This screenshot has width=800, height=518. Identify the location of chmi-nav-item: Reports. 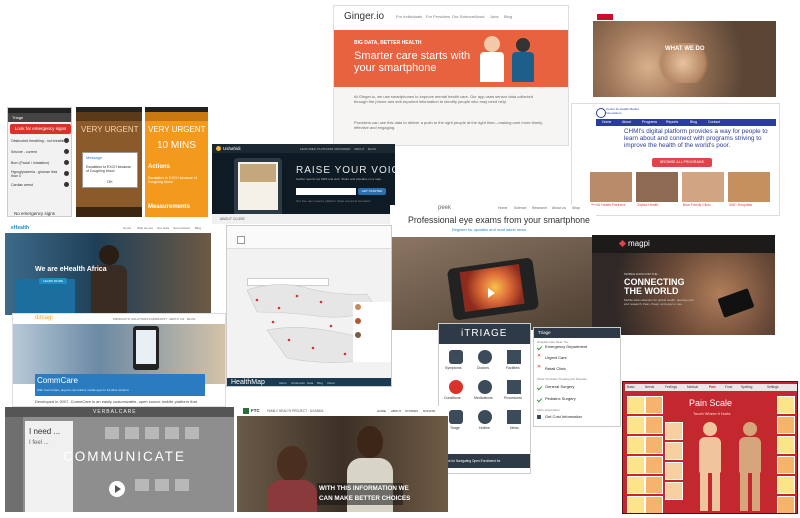
(672, 122).